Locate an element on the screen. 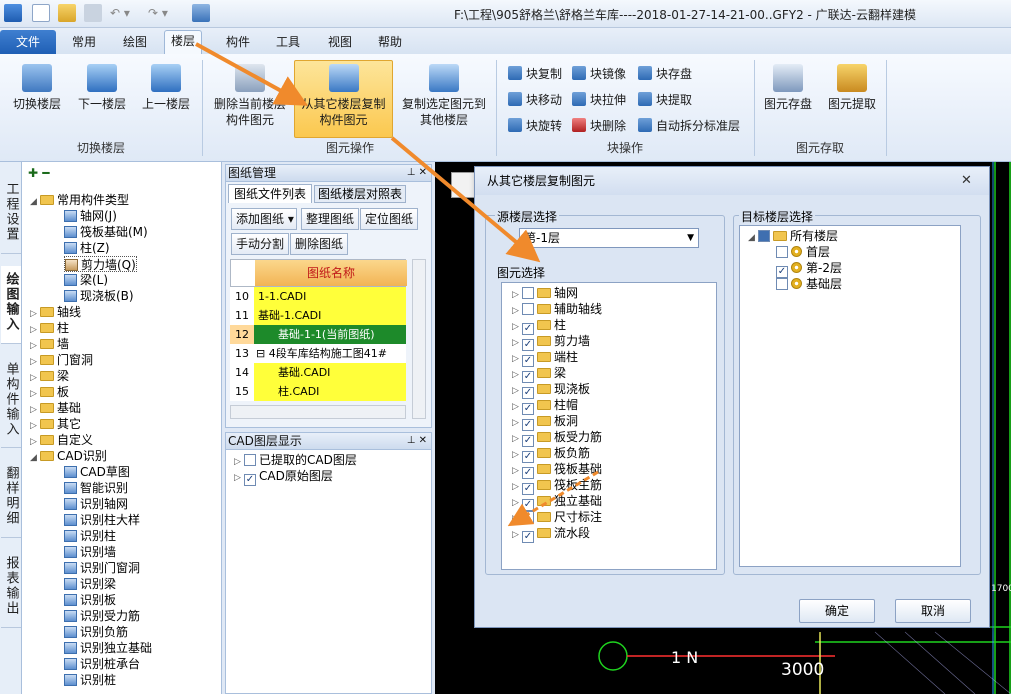 Image resolution: width=1011 pixels, height=694 pixels. tab-detail: 翻样明细 is located at coordinates (11, 499).